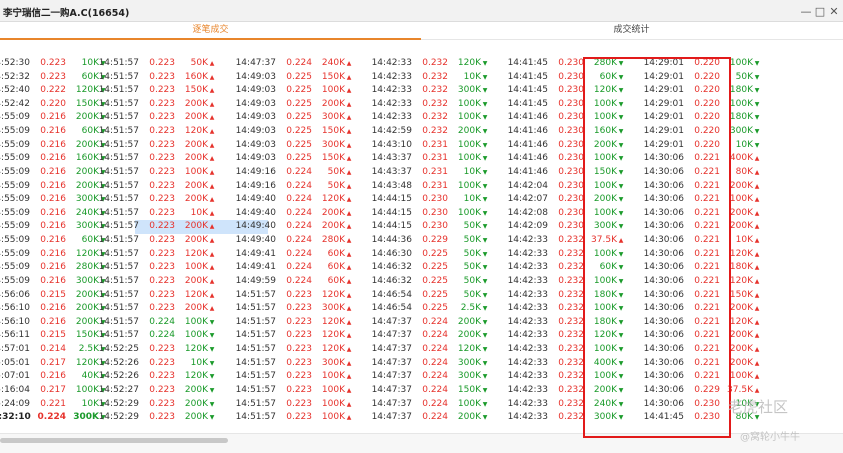  What do you see at coordinates (53, 226) in the screenshot?
I see `tick-price: 0.216` at bounding box center [53, 226].